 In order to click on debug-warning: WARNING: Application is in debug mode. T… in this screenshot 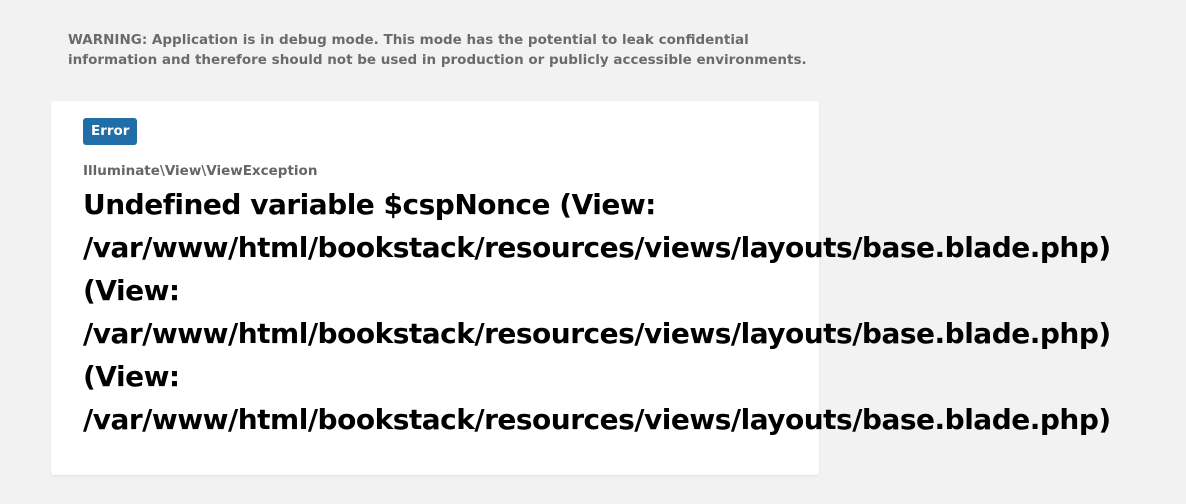, I will do `click(438, 50)`.